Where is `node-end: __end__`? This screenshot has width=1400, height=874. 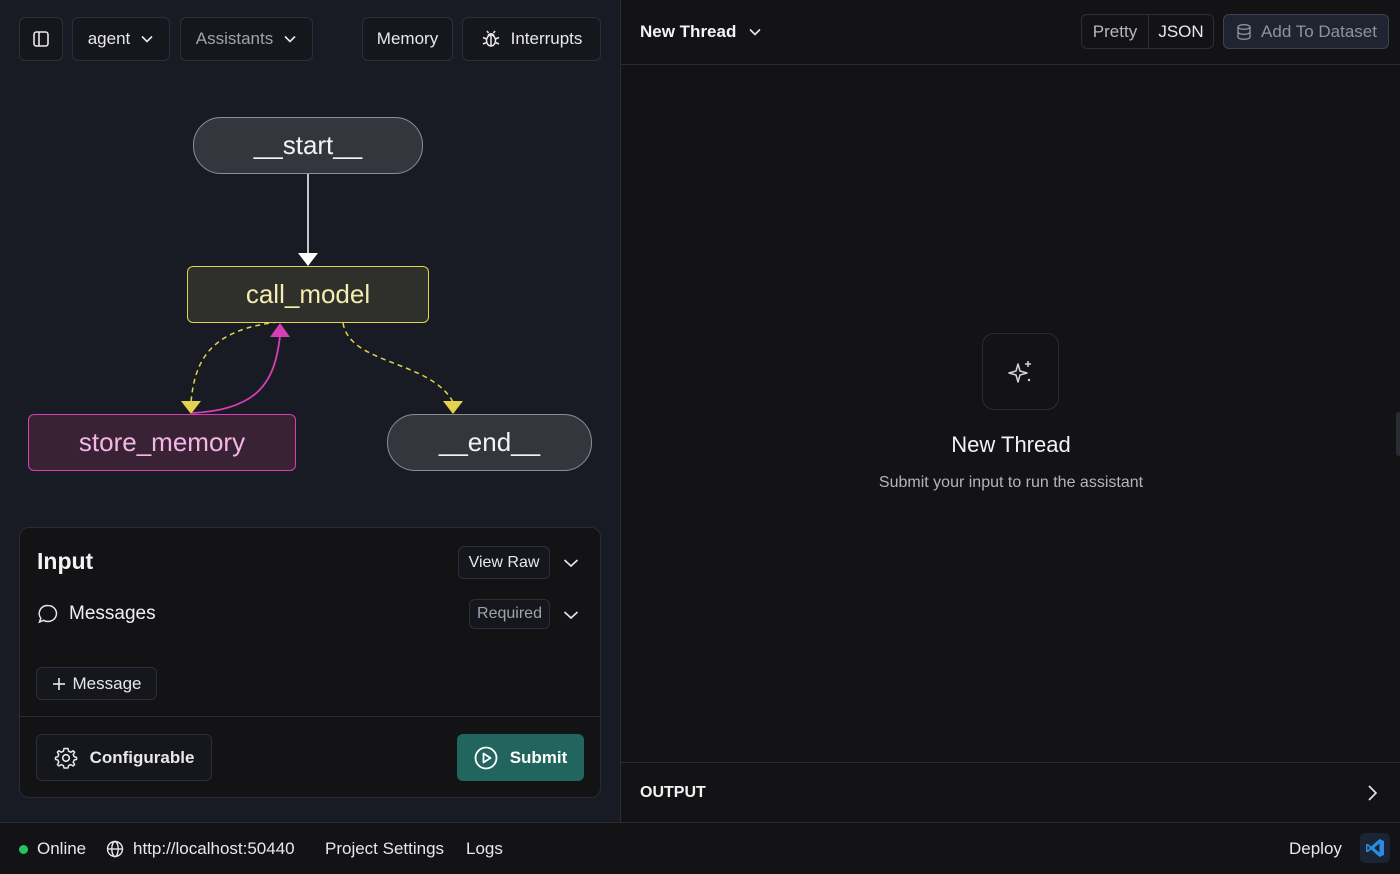
node-end: __end__ is located at coordinates (489, 442).